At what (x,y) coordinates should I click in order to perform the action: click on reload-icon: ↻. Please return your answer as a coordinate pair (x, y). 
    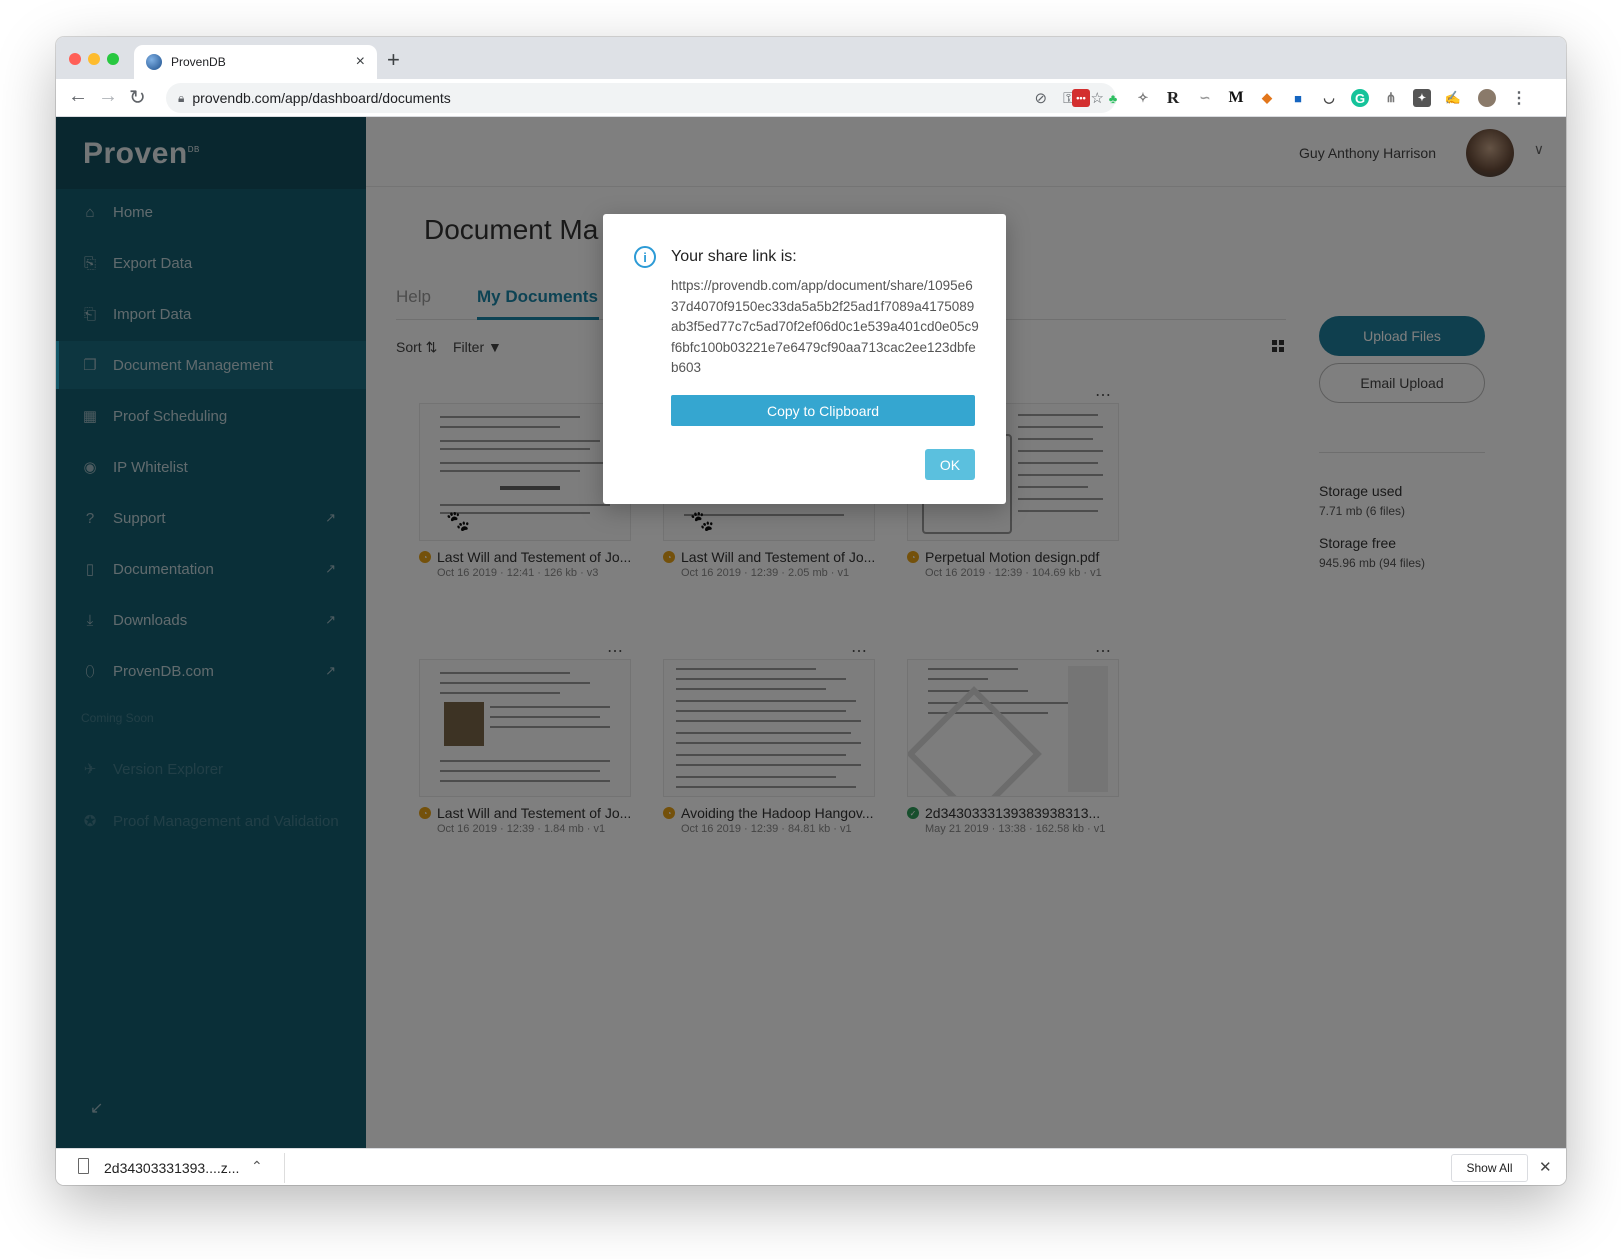
    Looking at the image, I should click on (137, 97).